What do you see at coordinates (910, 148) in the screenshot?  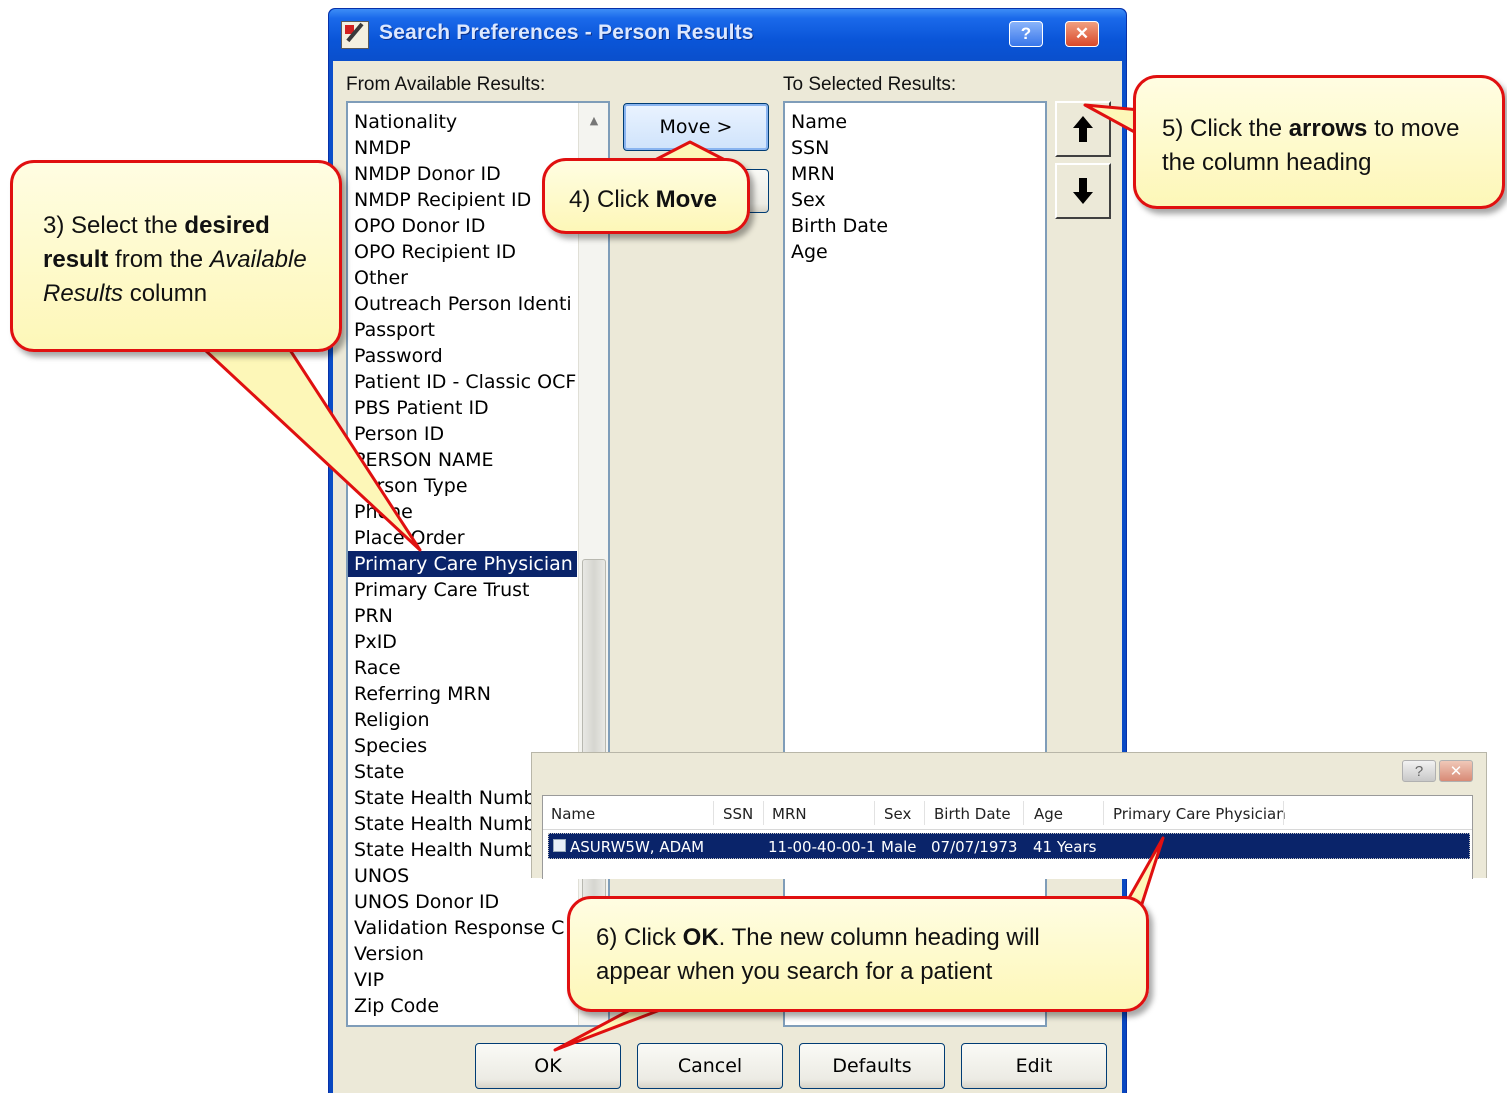 I see `list-item: SSN` at bounding box center [910, 148].